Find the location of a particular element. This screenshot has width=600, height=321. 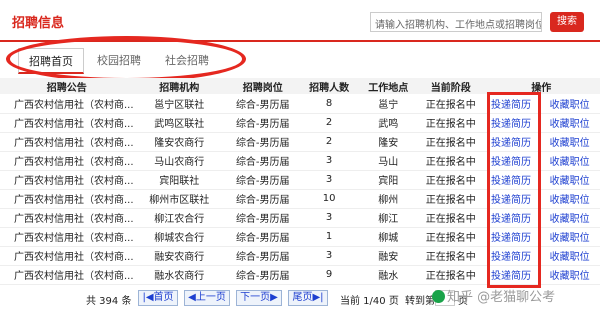

tab-campus: 校园招聘 is located at coordinates (119, 61).